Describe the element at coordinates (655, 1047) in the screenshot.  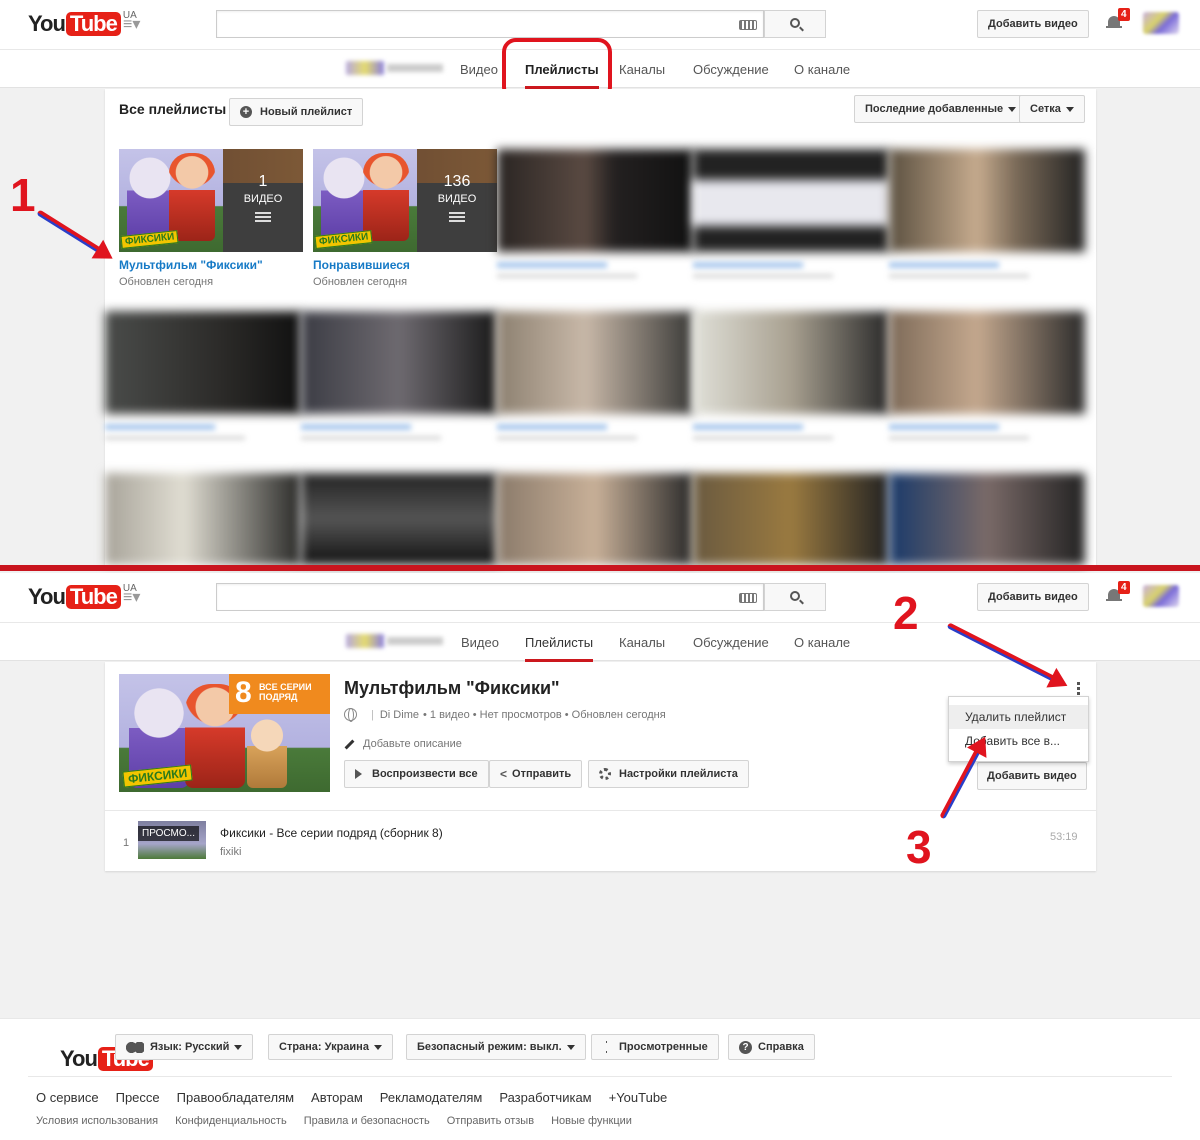
I see `history-button: Просмотренные` at that location.